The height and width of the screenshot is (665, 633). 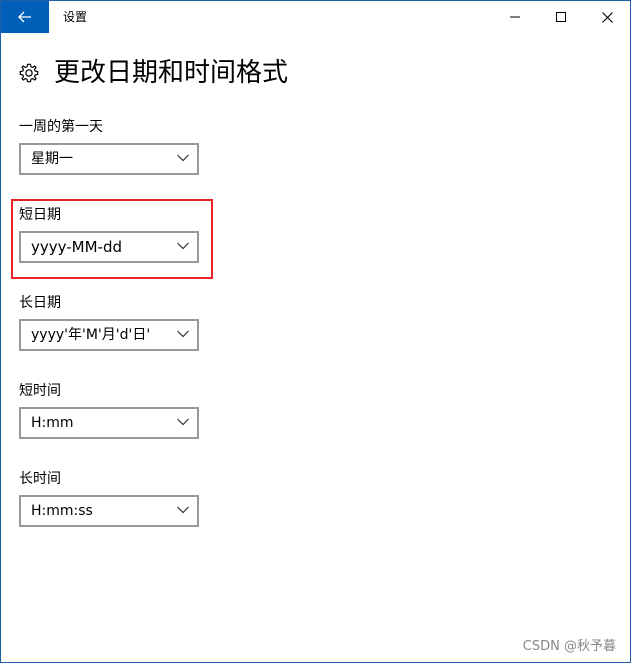 I want to click on short-date-dropdown: yyyy-MM-dd, so click(x=109, y=247).